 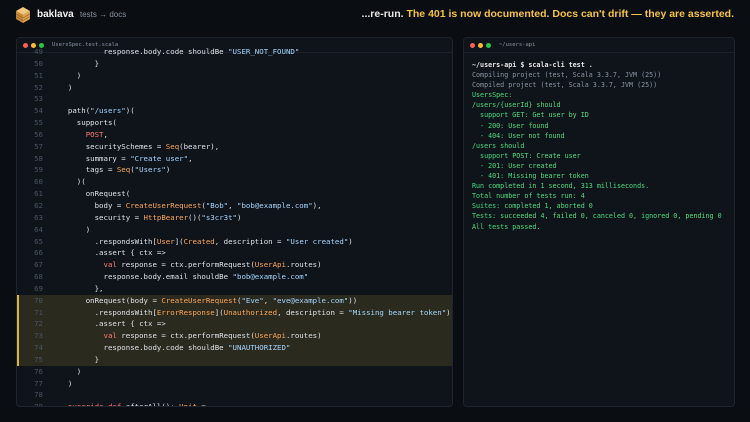 What do you see at coordinates (38, 123) in the screenshot?
I see `line-number: 55` at bounding box center [38, 123].